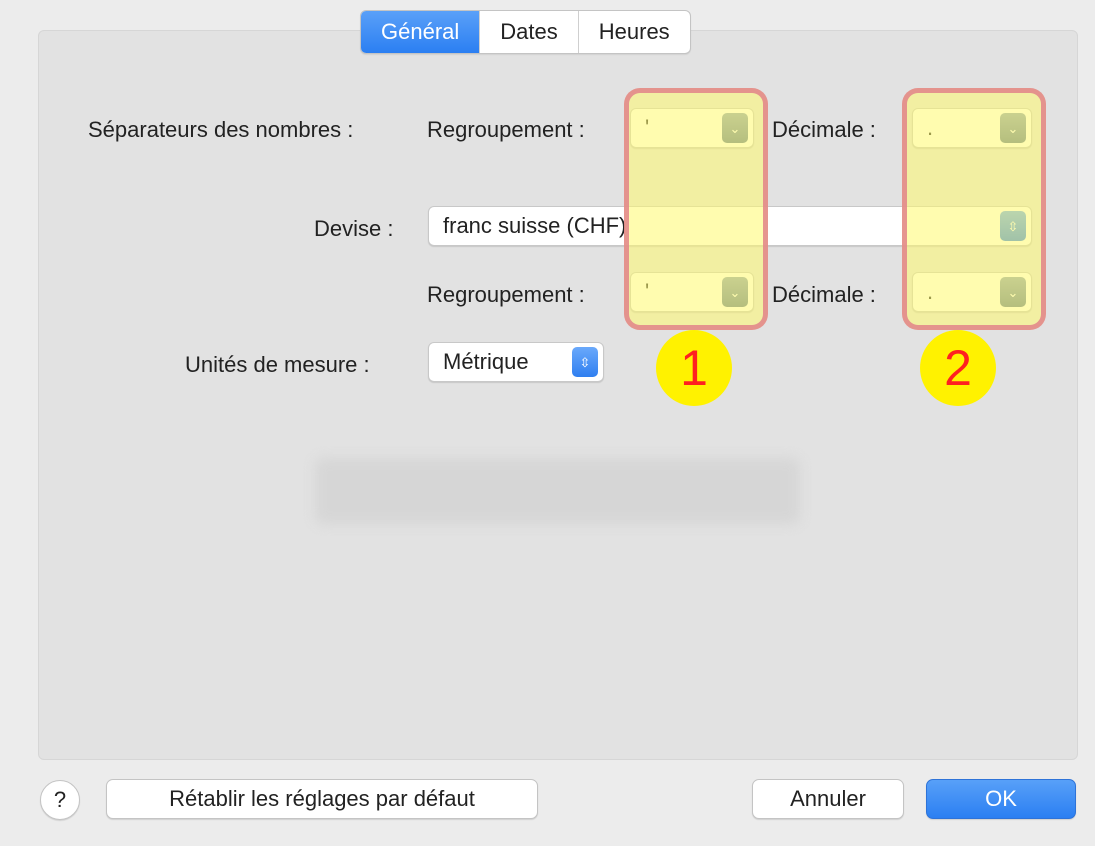 This screenshot has width=1095, height=846. I want to click on currency-decimal-label: Décimale :, so click(824, 294).